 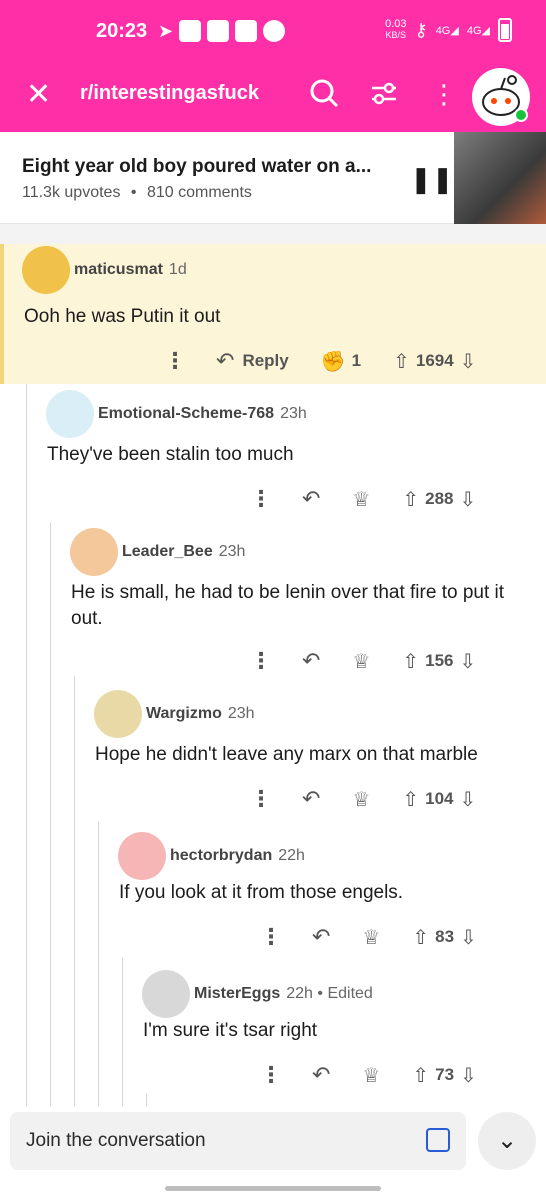 I want to click on post-thumbnail, so click(x=500, y=178).